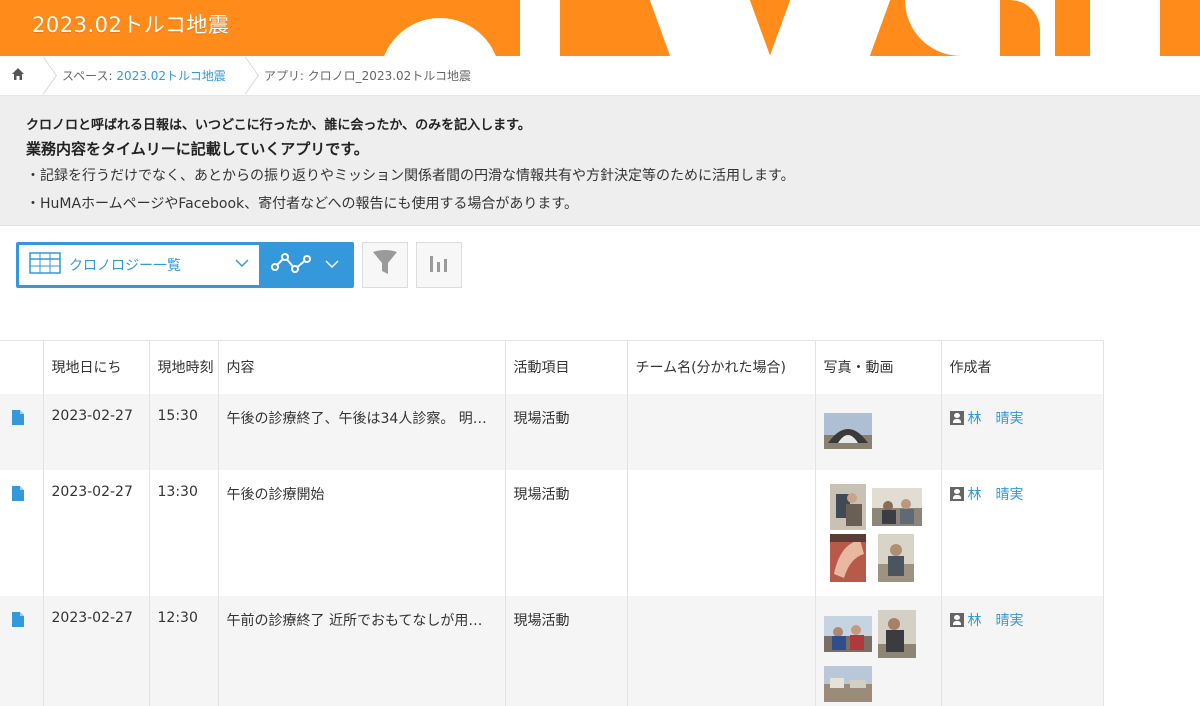 The width and height of the screenshot is (1200, 706). Describe the element at coordinates (878, 367) in the screenshot. I see `header-photos: 写真・動画` at that location.